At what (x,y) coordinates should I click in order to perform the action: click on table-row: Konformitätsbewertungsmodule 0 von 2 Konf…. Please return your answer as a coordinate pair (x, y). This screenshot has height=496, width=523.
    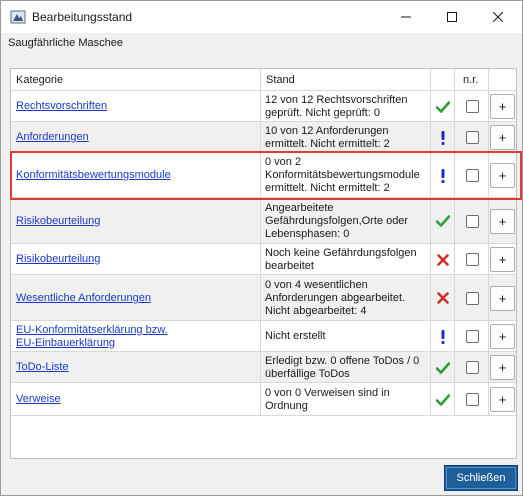
    Looking at the image, I should click on (263, 175).